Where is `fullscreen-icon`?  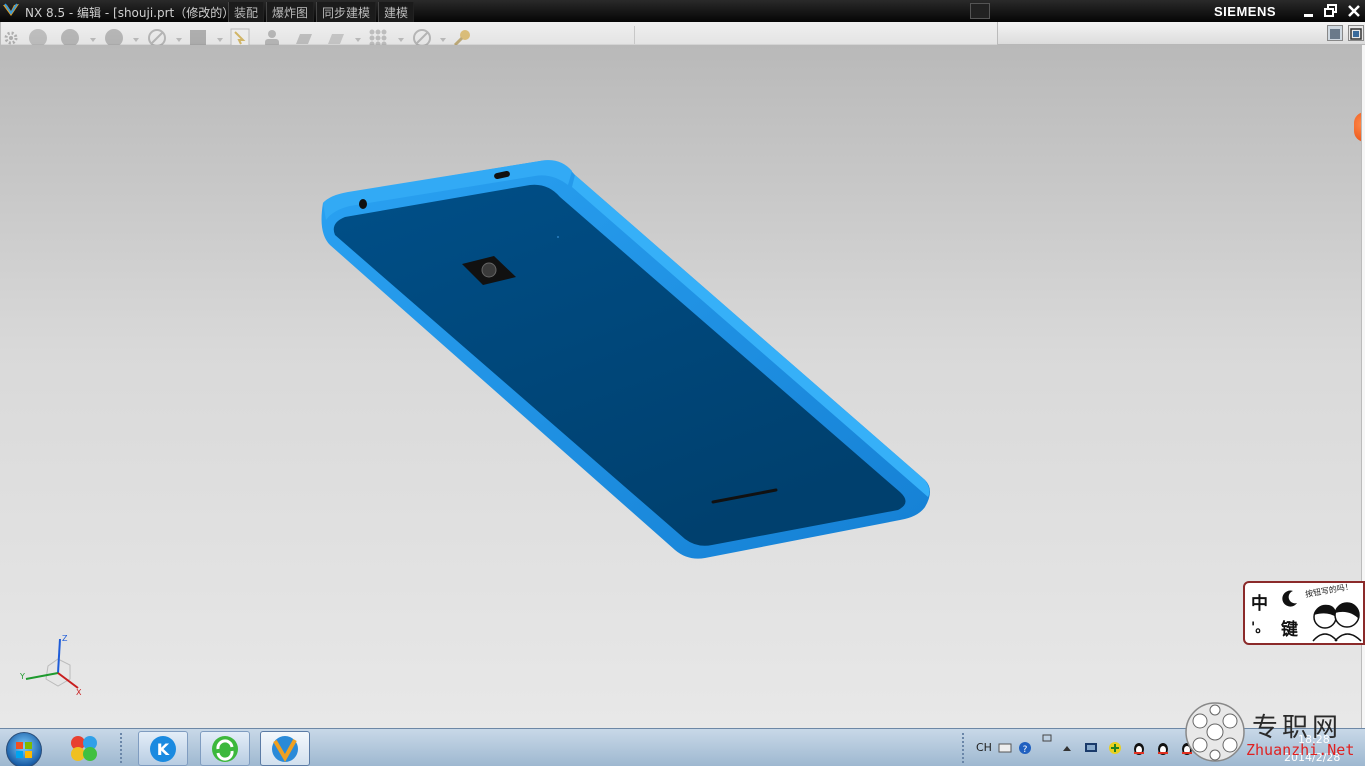 fullscreen-icon is located at coordinates (1356, 34).